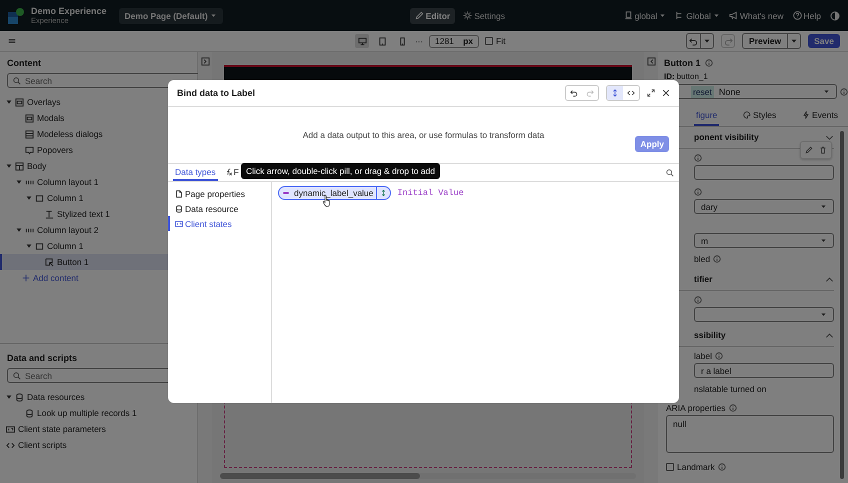 Image resolution: width=848 pixels, height=483 pixels. Describe the element at coordinates (820, 116) in the screenshot. I see `inspector-tab: Events` at that location.